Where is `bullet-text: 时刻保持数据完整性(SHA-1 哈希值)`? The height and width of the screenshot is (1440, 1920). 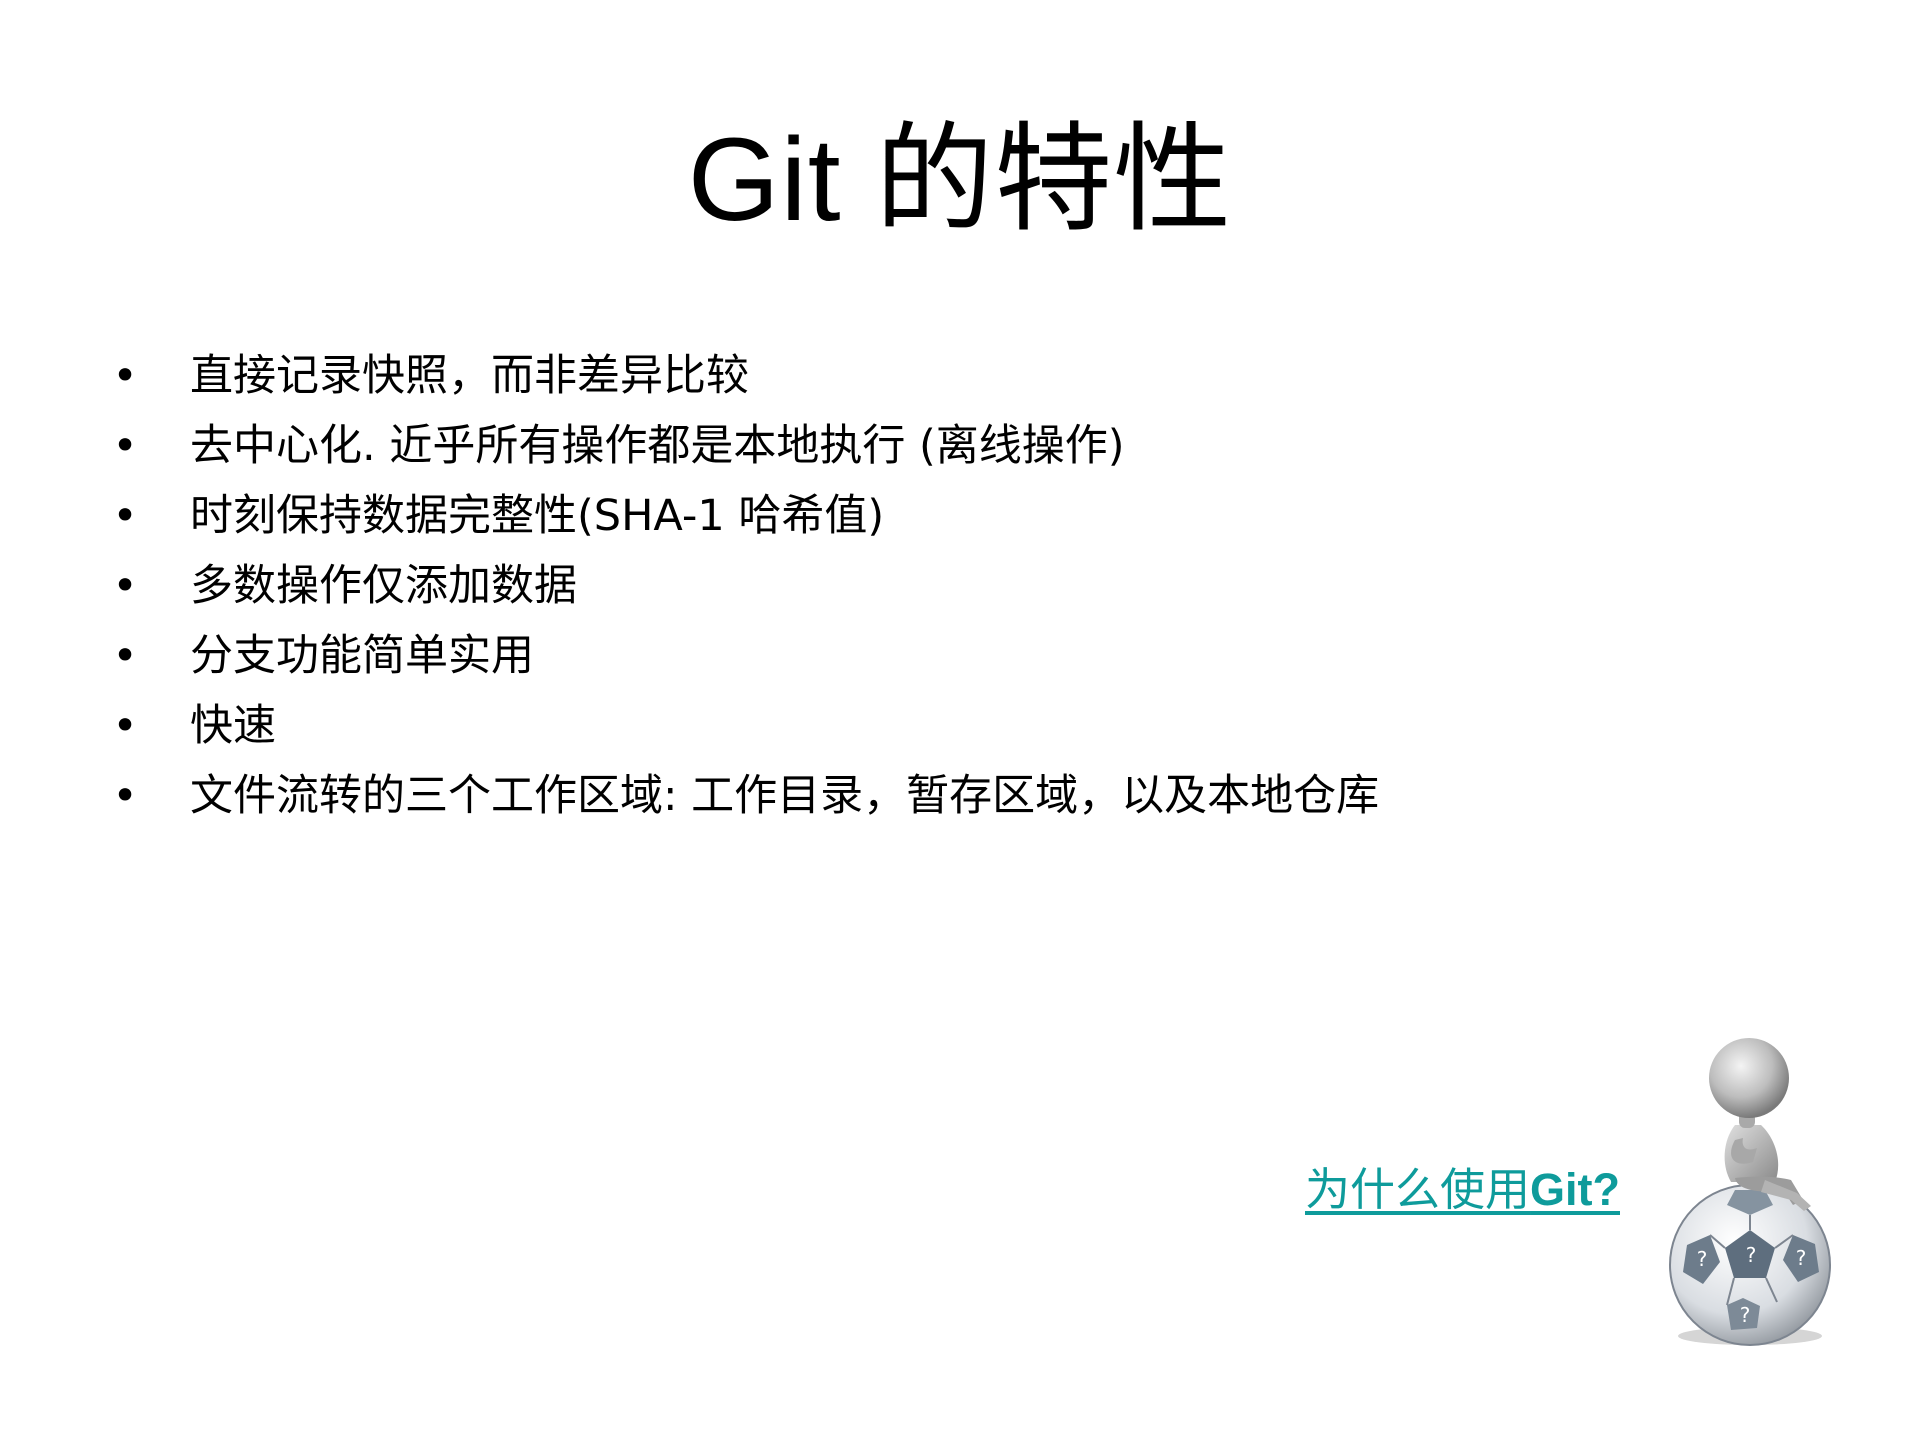 bullet-text: 时刻保持数据完整性(SHA-1 哈希值) is located at coordinates (537, 516).